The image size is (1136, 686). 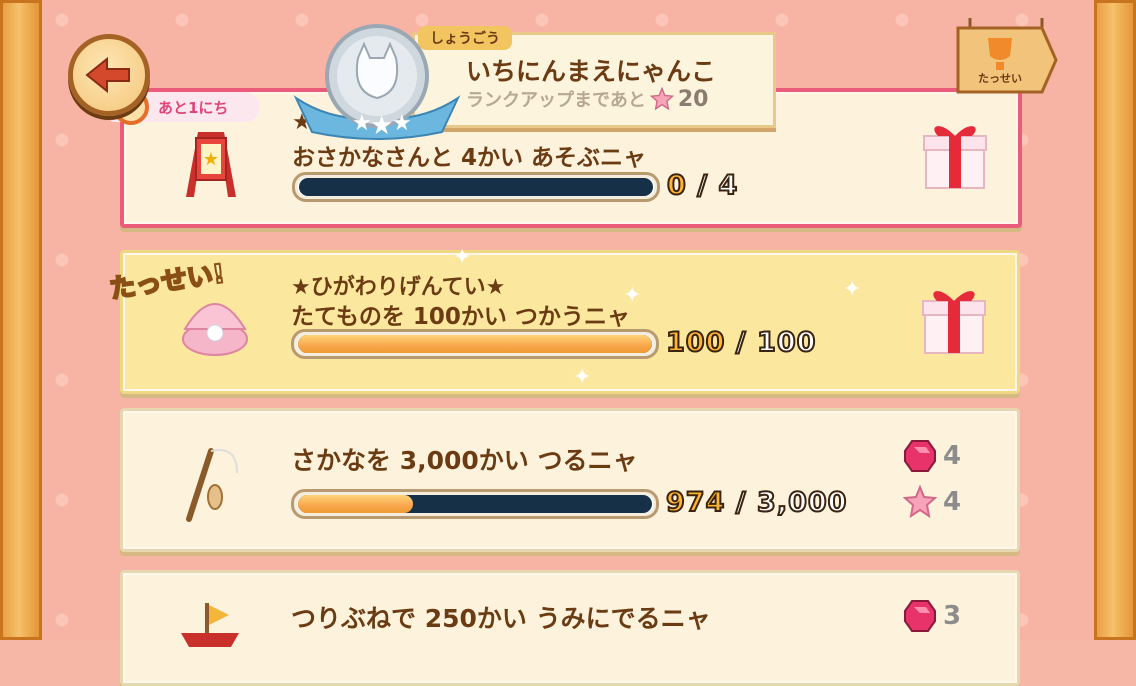 What do you see at coordinates (741, 342) in the screenshot?
I see `mission-progress-count: 100 / 100` at bounding box center [741, 342].